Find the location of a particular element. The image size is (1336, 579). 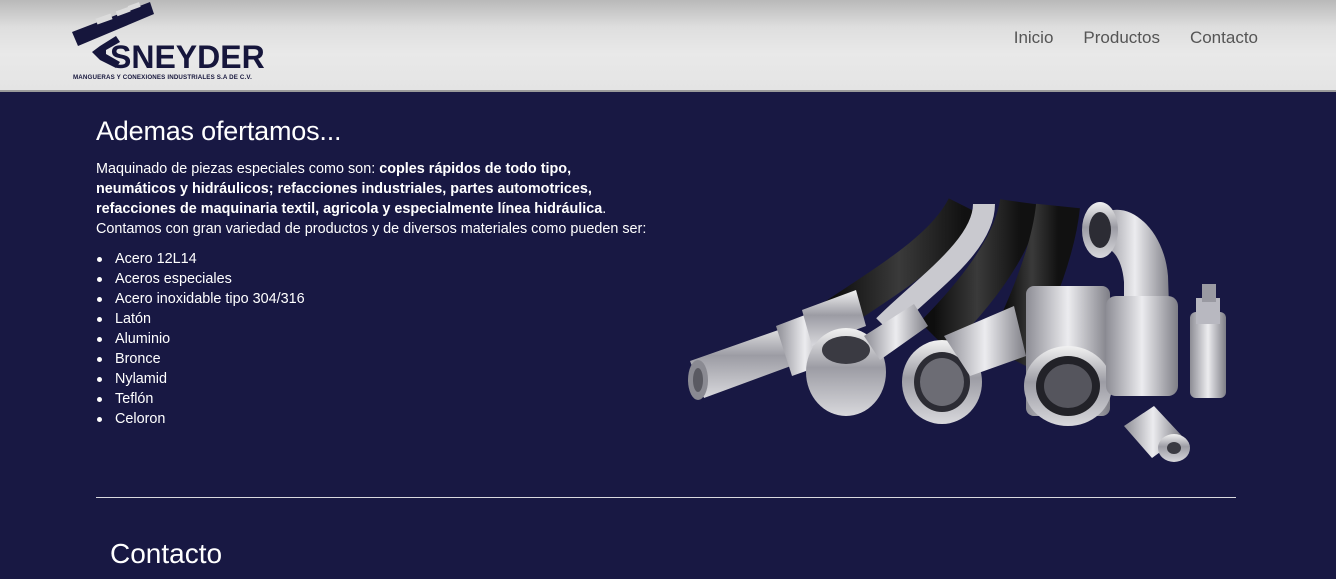

list-item: Aceros especiales is located at coordinates (200, 279).